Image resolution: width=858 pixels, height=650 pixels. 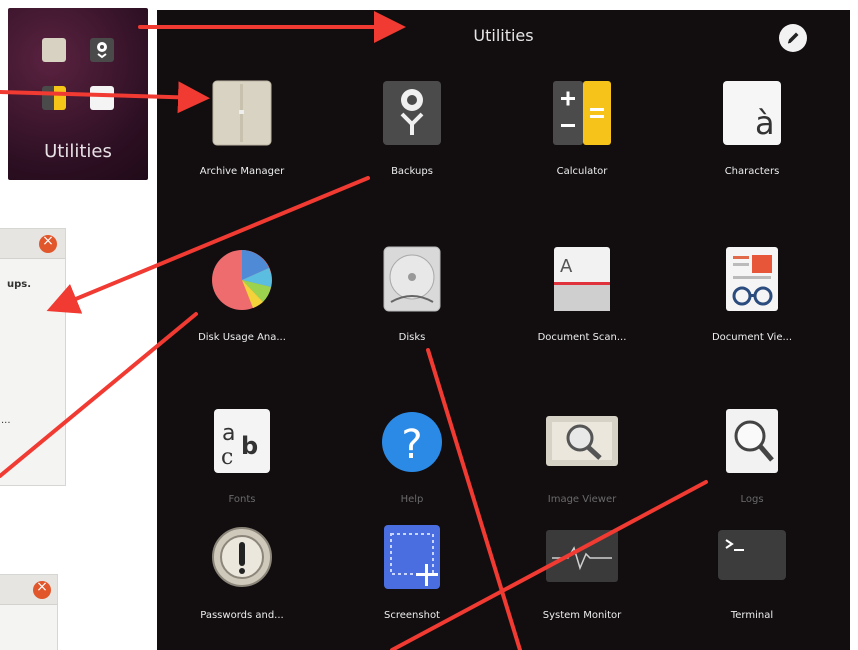 What do you see at coordinates (412, 171) in the screenshot?
I see `app-label: Backups` at bounding box center [412, 171].